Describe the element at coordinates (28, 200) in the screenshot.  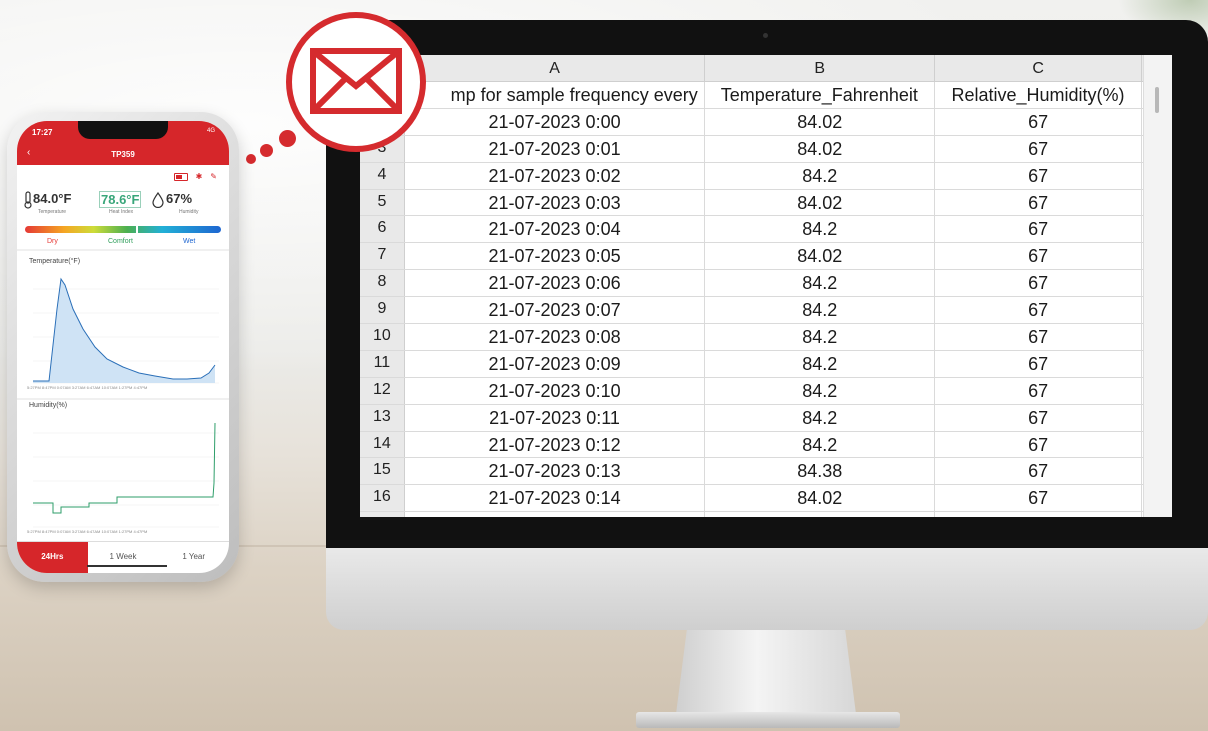
I see `thermometer-icon` at that location.